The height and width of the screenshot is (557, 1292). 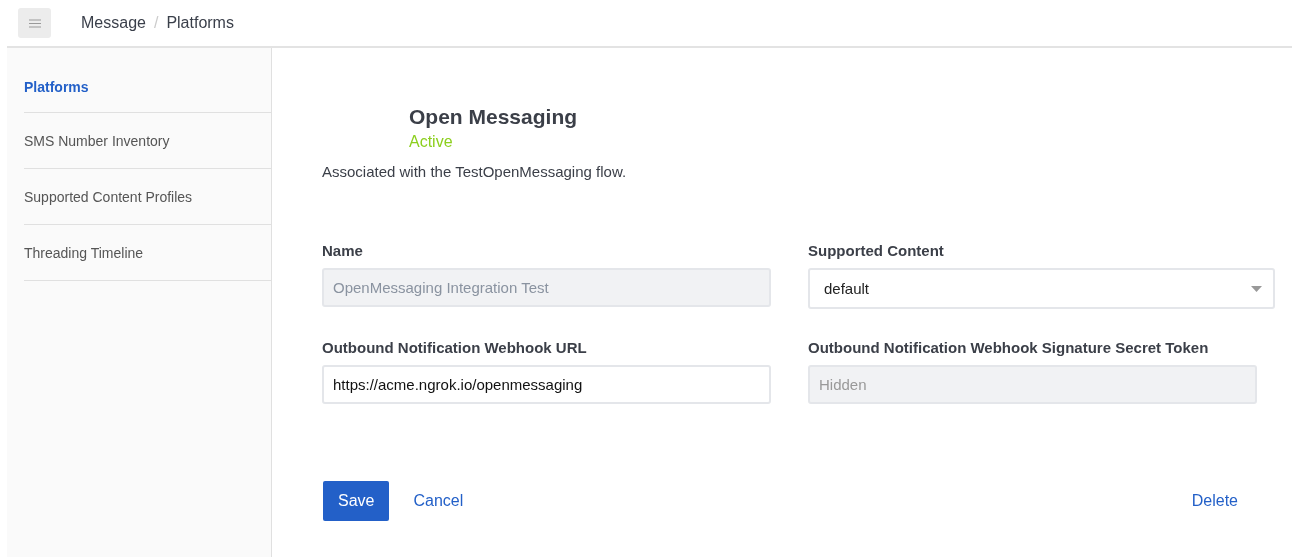 I want to click on cancel-link: Cancel, so click(x=438, y=501).